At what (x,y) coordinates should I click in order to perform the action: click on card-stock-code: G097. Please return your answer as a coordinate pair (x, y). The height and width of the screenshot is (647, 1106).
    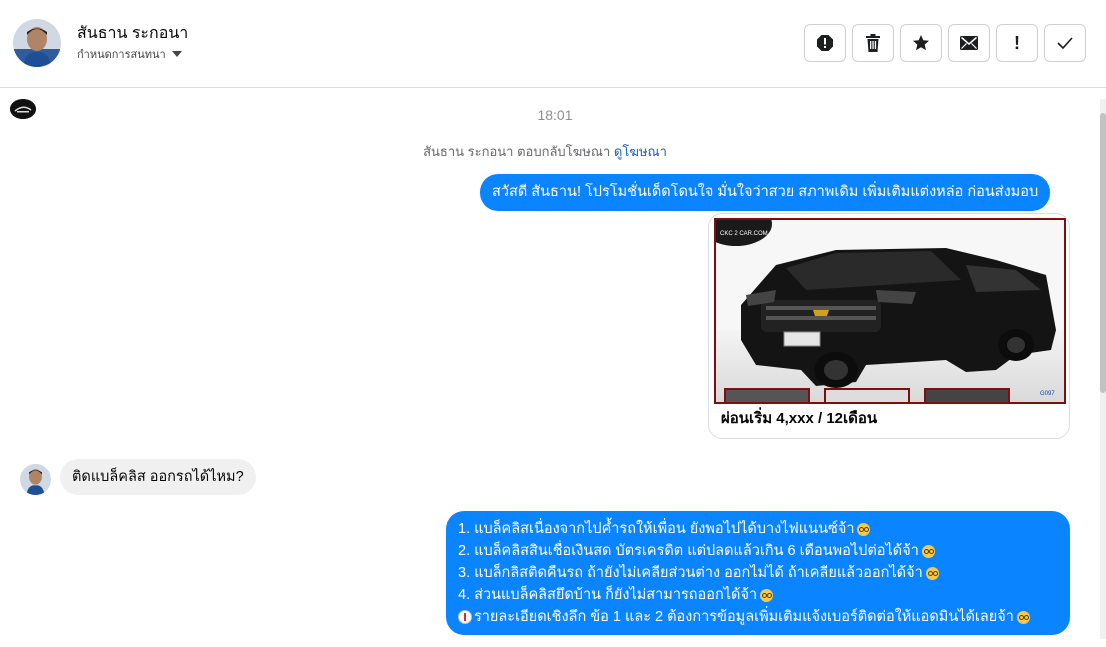
    Looking at the image, I should click on (1047, 394).